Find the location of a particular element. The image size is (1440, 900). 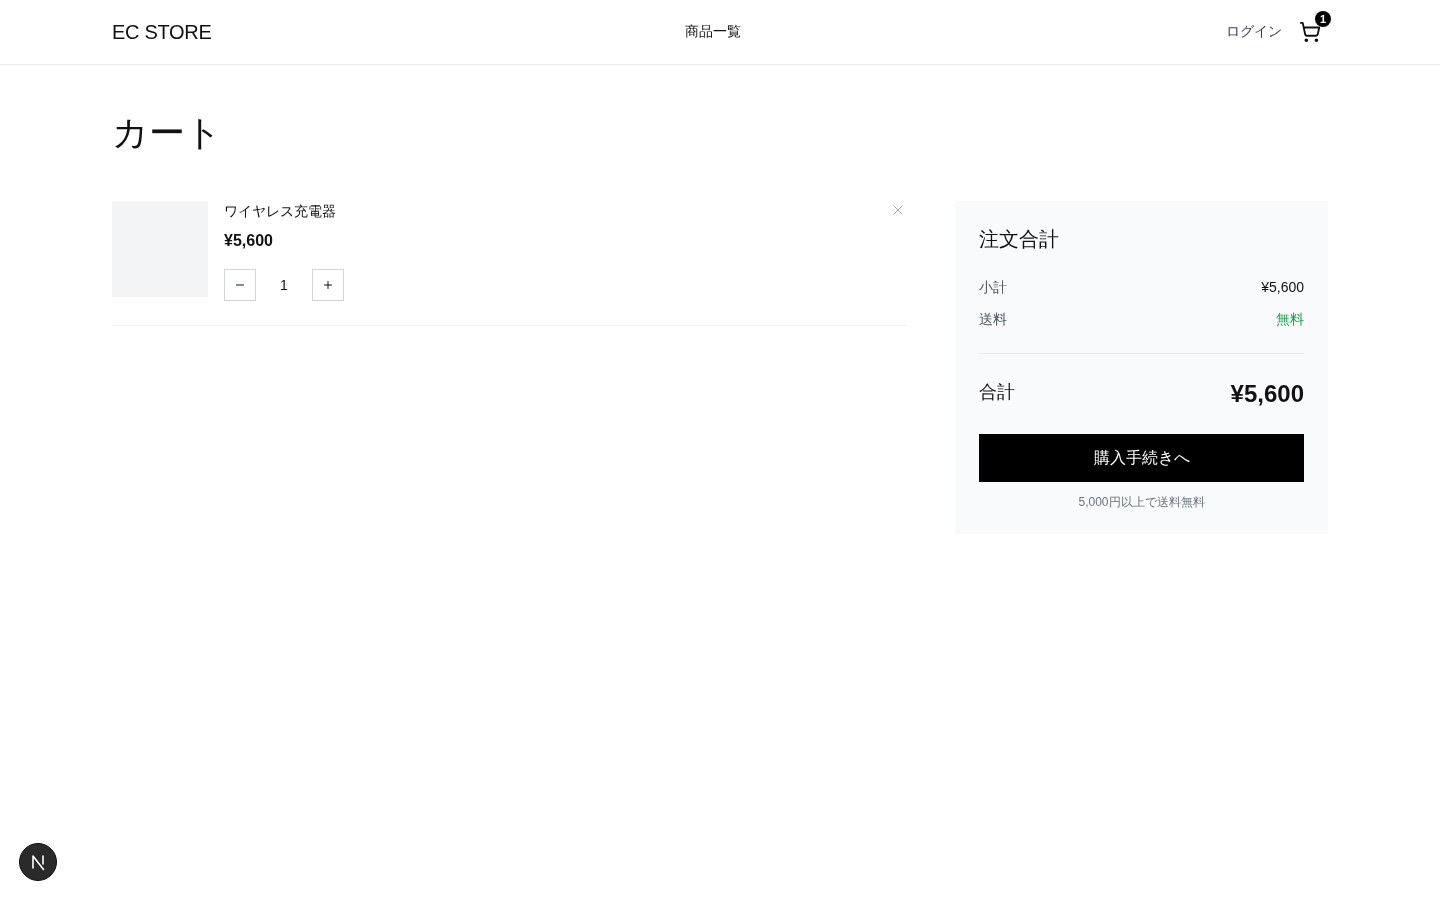

total-label: 合計 is located at coordinates (997, 392).